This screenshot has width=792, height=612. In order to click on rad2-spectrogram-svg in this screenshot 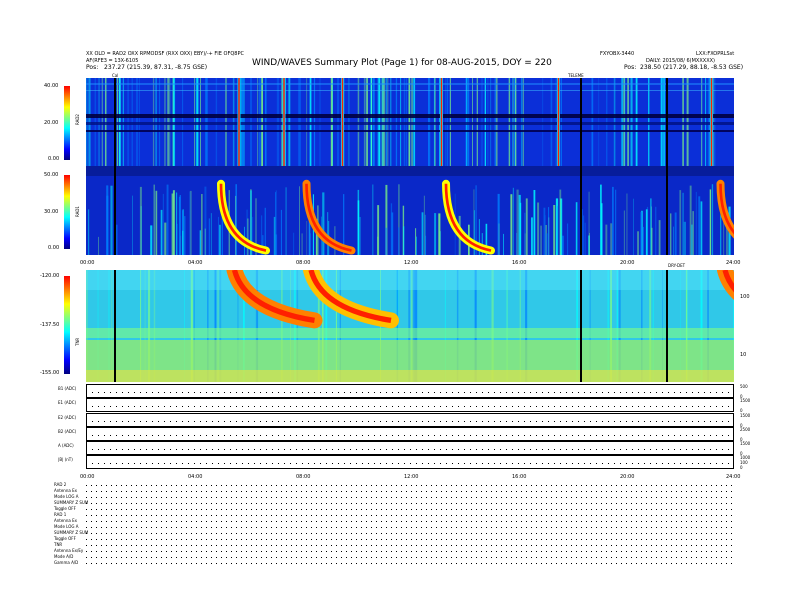, I will do `click(410, 122)`.